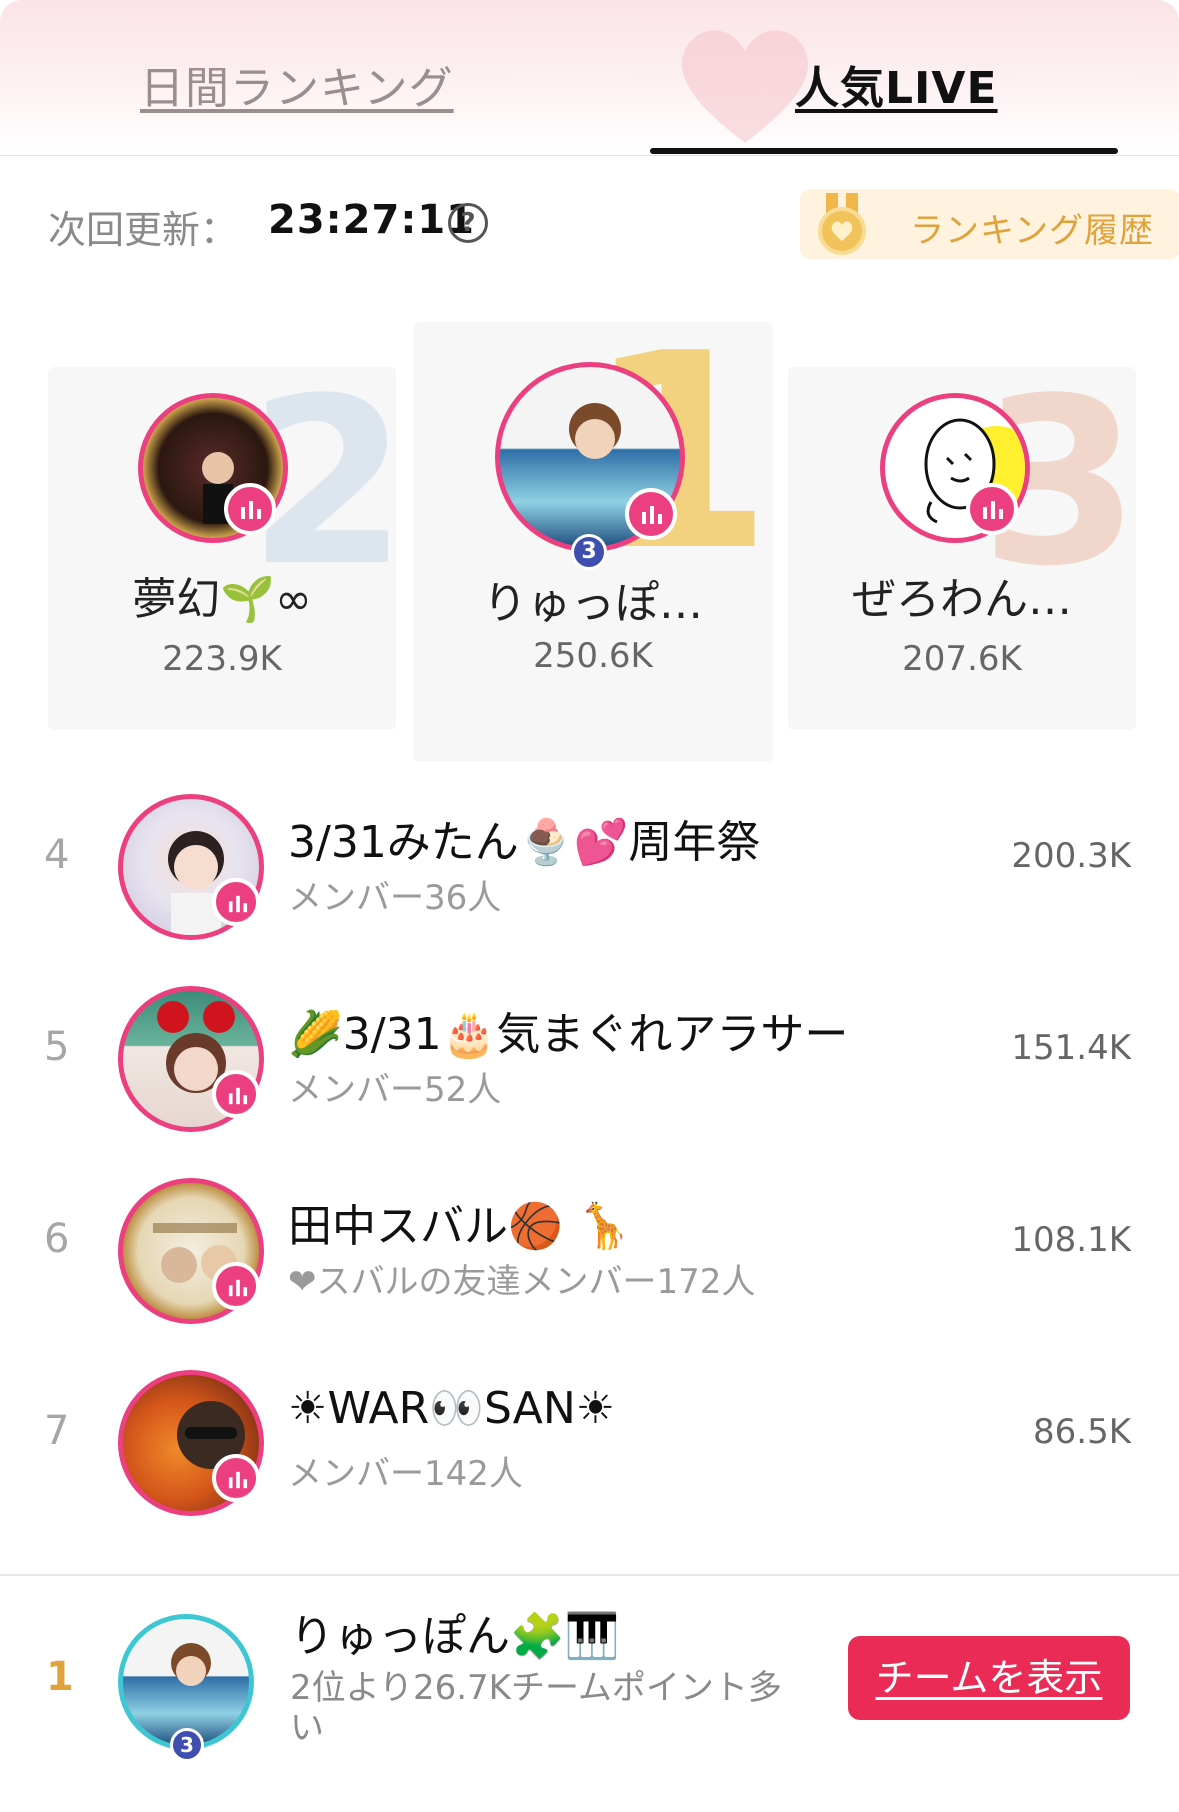 The image size is (1179, 1812). Describe the element at coordinates (613, 224) in the screenshot. I see `update-row: 次回更新： 23:27:11 ? ランキング履歴` at that location.